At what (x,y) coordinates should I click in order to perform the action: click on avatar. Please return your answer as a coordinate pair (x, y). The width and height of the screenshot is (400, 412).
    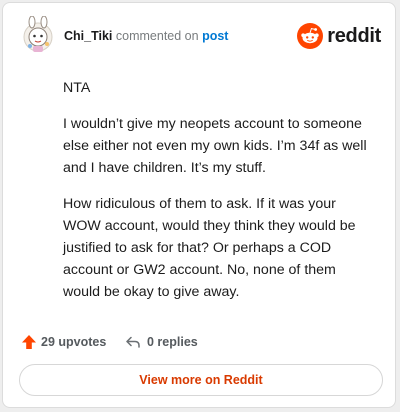
    Looking at the image, I should click on (38, 35).